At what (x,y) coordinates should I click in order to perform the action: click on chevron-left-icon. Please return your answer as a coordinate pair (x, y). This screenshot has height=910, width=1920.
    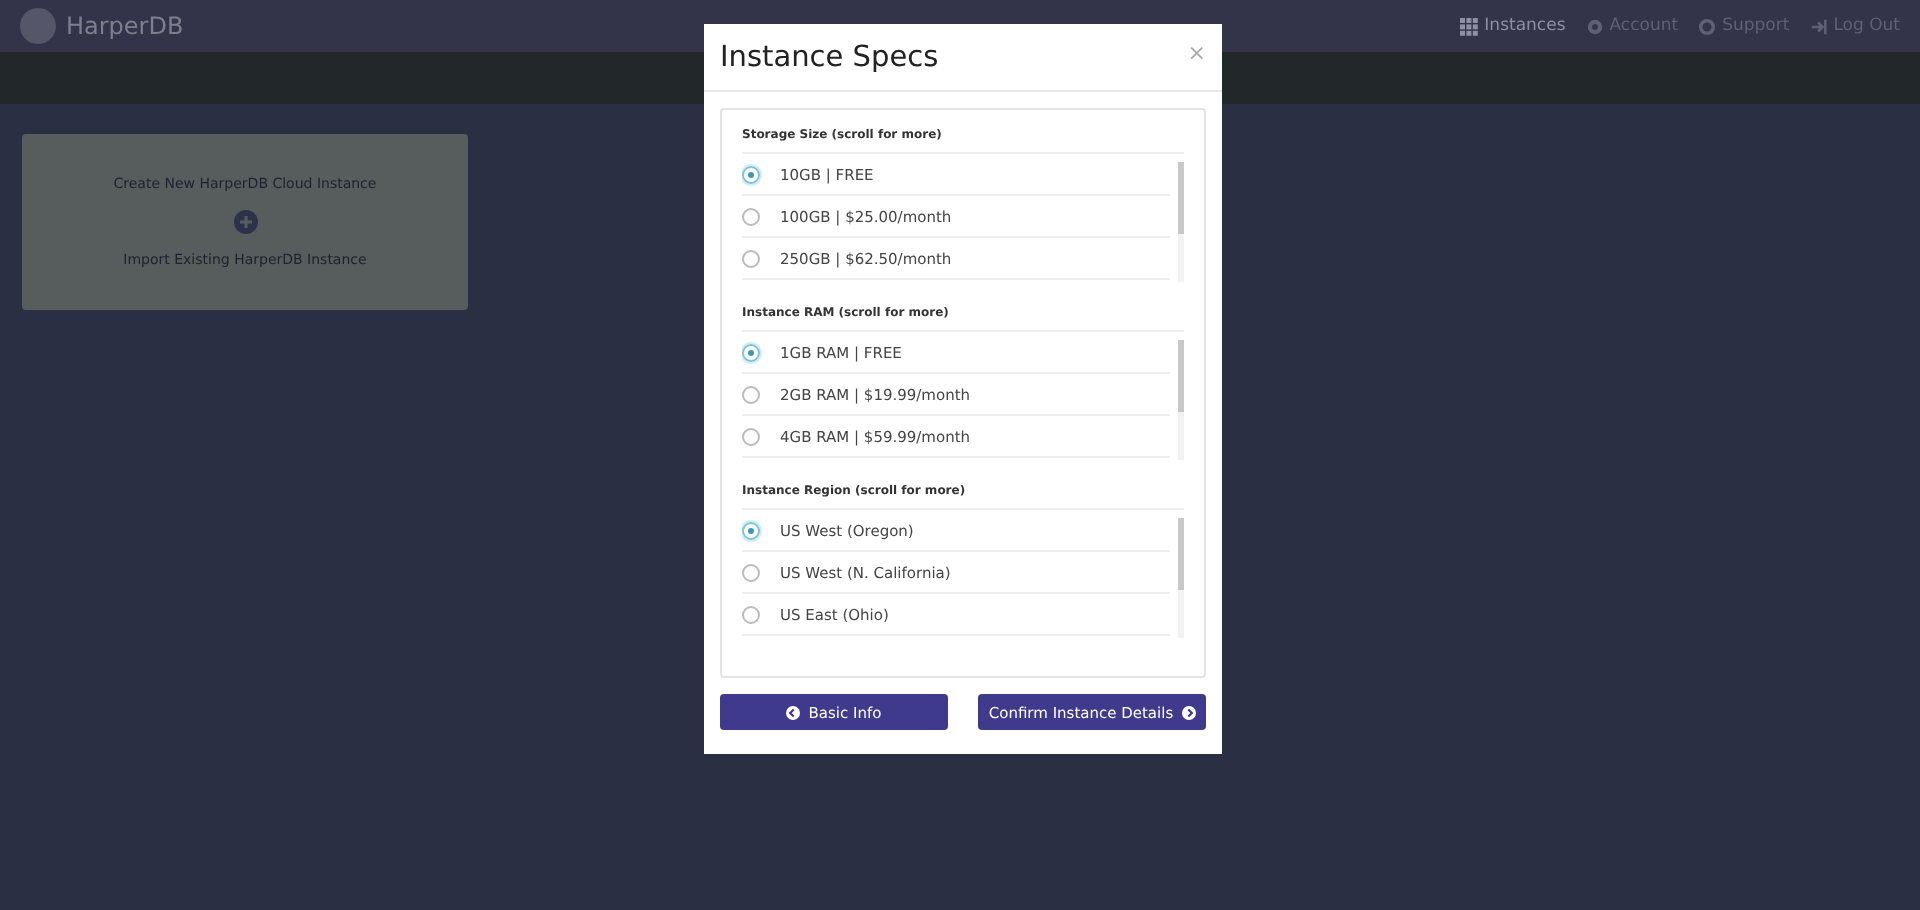
    Looking at the image, I should click on (793, 712).